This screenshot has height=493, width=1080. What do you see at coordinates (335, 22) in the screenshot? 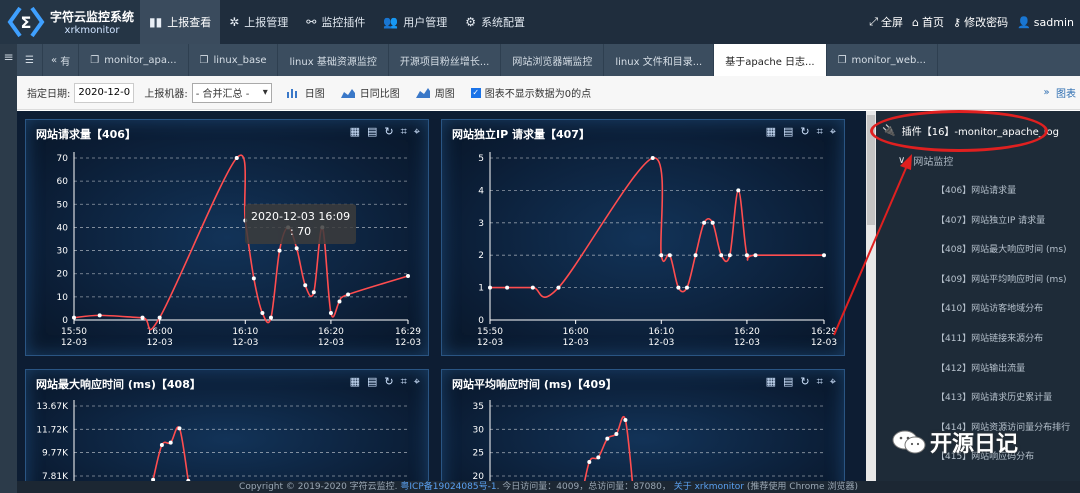
I see `nav-item-plugins: ⚯ 监控插件` at bounding box center [335, 22].